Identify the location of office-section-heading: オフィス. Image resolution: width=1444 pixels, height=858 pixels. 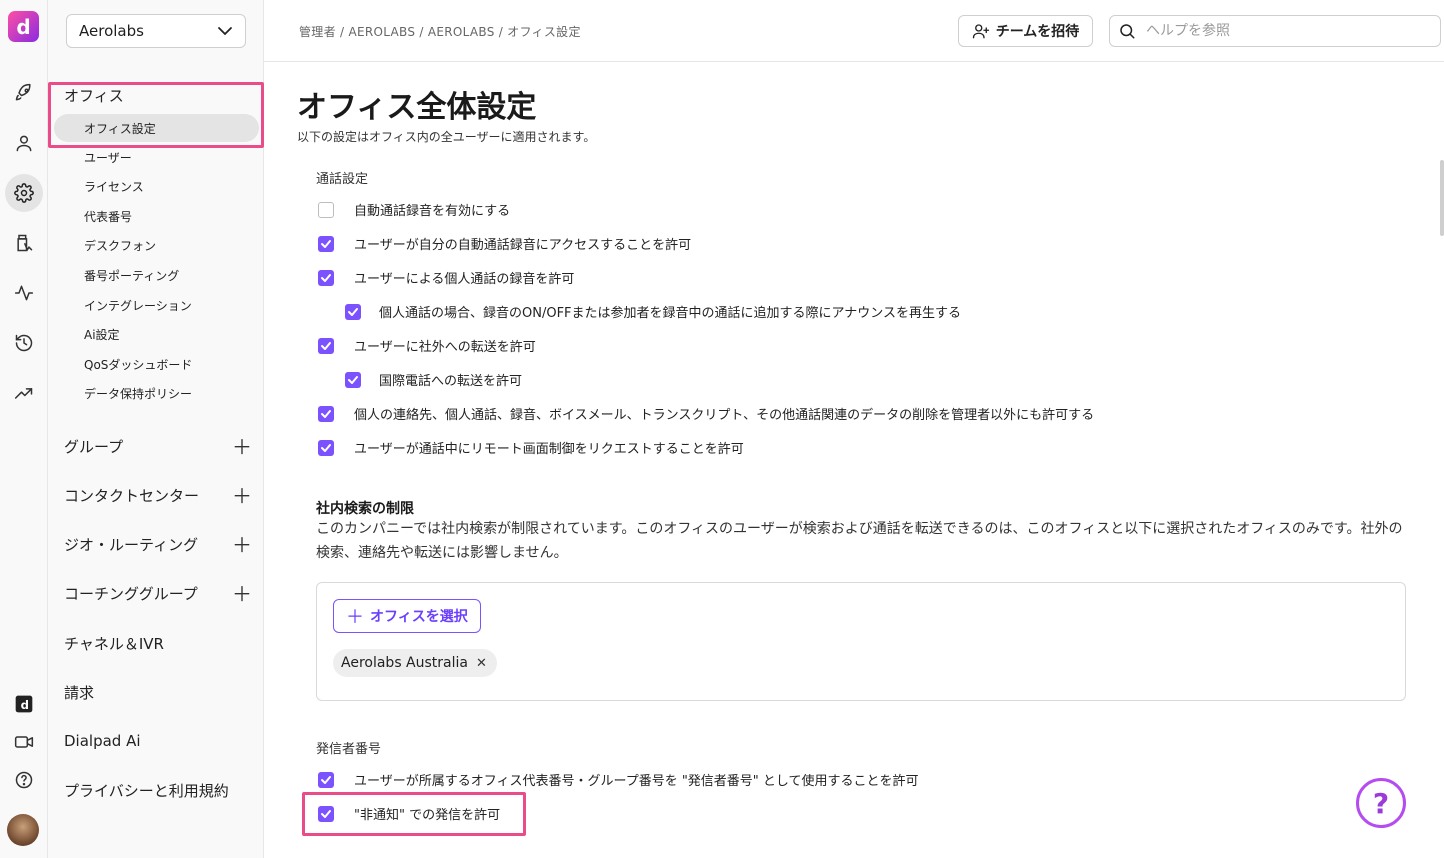
(94, 95).